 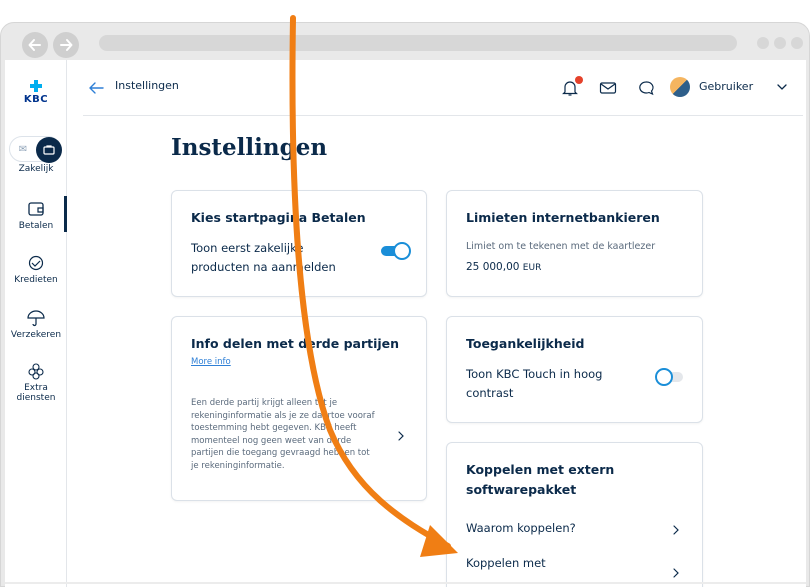 I want to click on contrast-toggle, so click(x=670, y=377).